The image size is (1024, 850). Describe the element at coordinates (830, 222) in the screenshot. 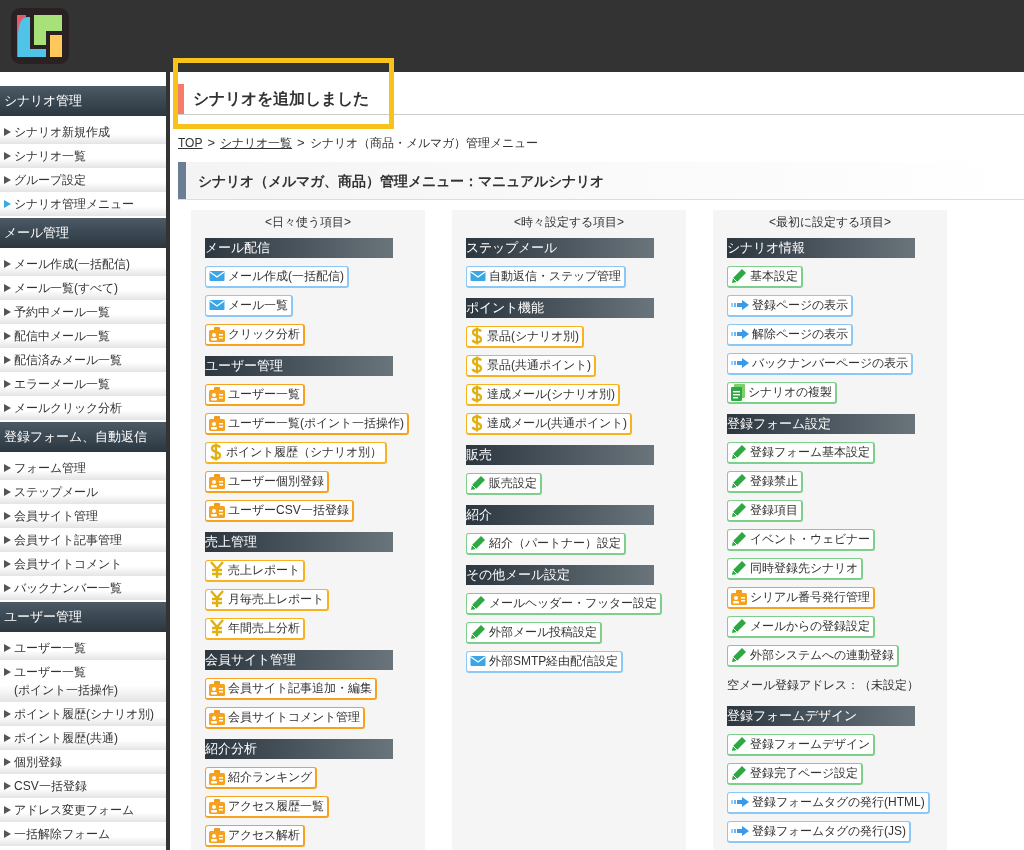

I see `column-title: <最初に設定する項目>` at that location.